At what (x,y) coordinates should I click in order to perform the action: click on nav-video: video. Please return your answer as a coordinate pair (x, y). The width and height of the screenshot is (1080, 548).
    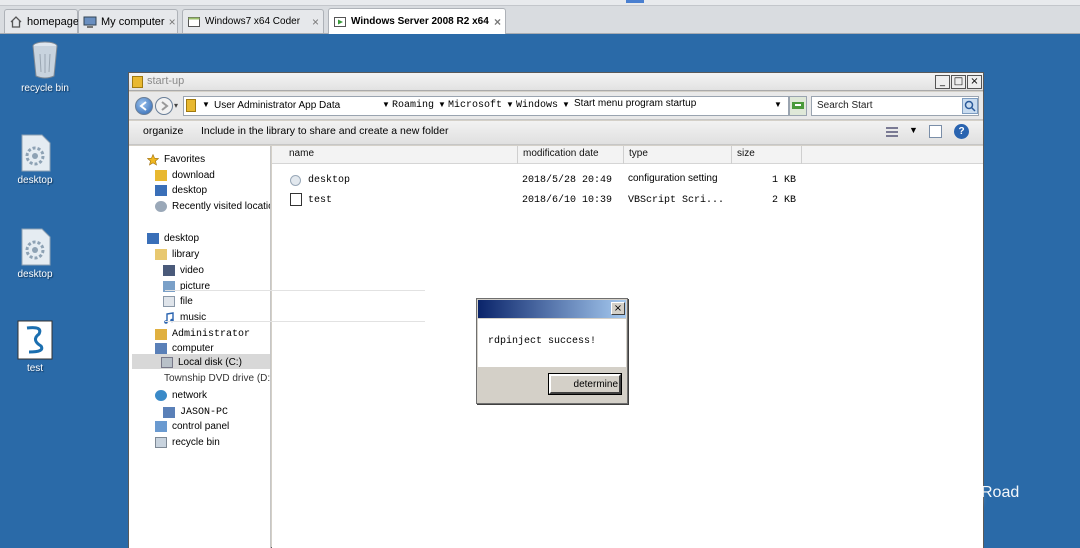
    Looking at the image, I should click on (183, 270).